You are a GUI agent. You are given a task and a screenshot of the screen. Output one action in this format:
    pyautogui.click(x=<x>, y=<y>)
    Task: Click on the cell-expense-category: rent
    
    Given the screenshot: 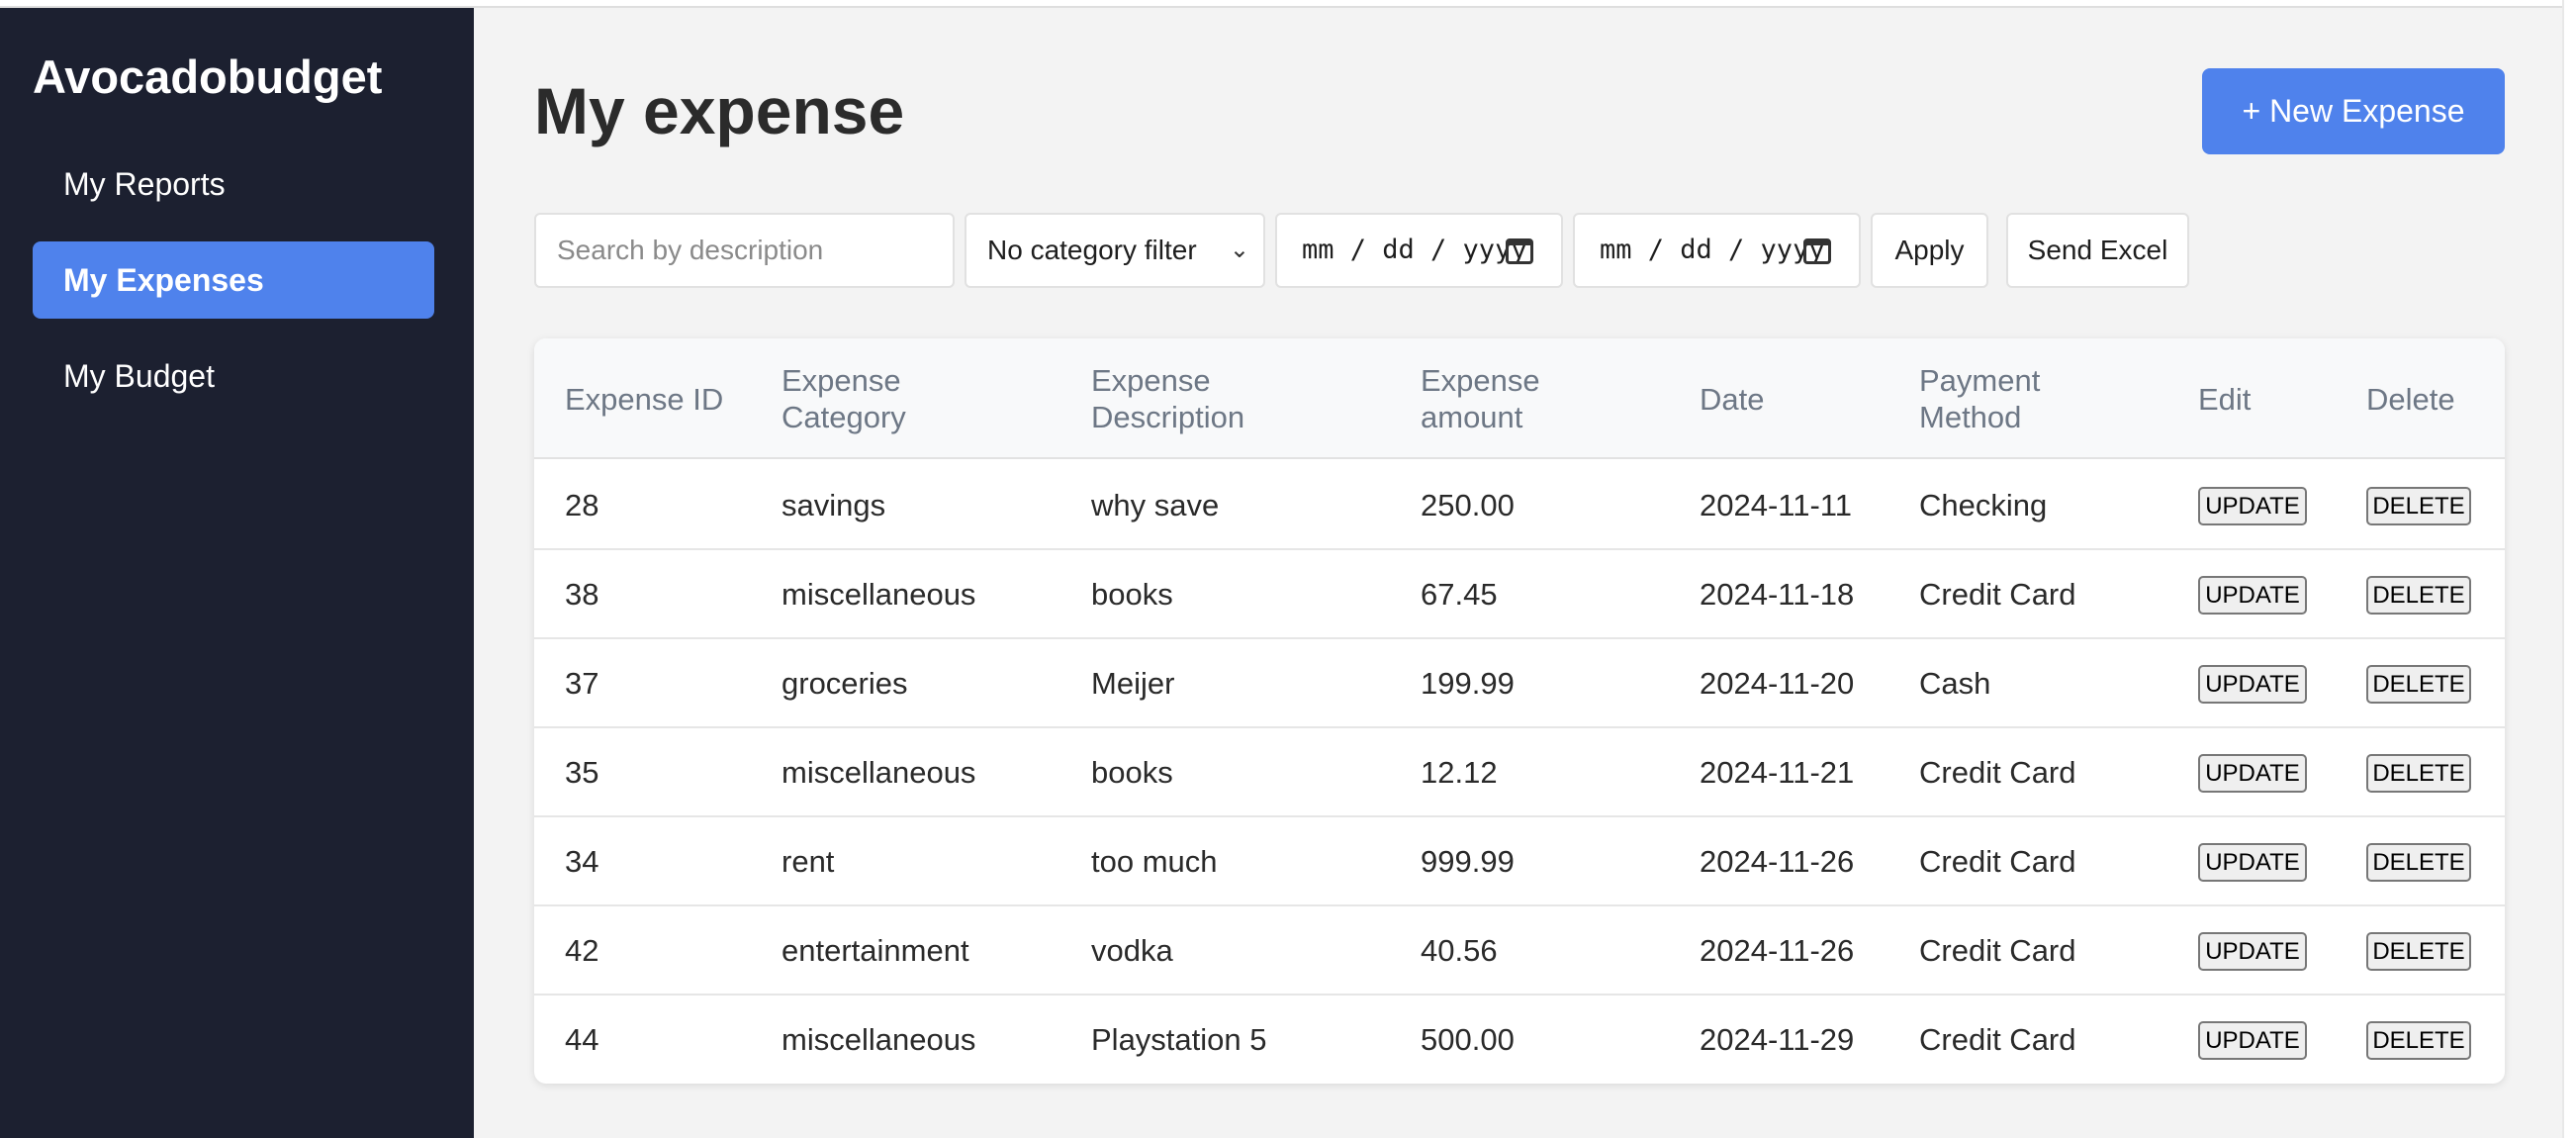 What is the action you would take?
    pyautogui.click(x=808, y=861)
    